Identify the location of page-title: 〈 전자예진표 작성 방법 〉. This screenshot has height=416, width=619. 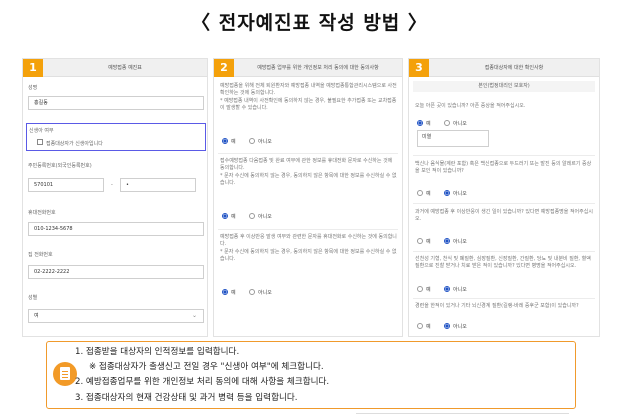
(309, 23).